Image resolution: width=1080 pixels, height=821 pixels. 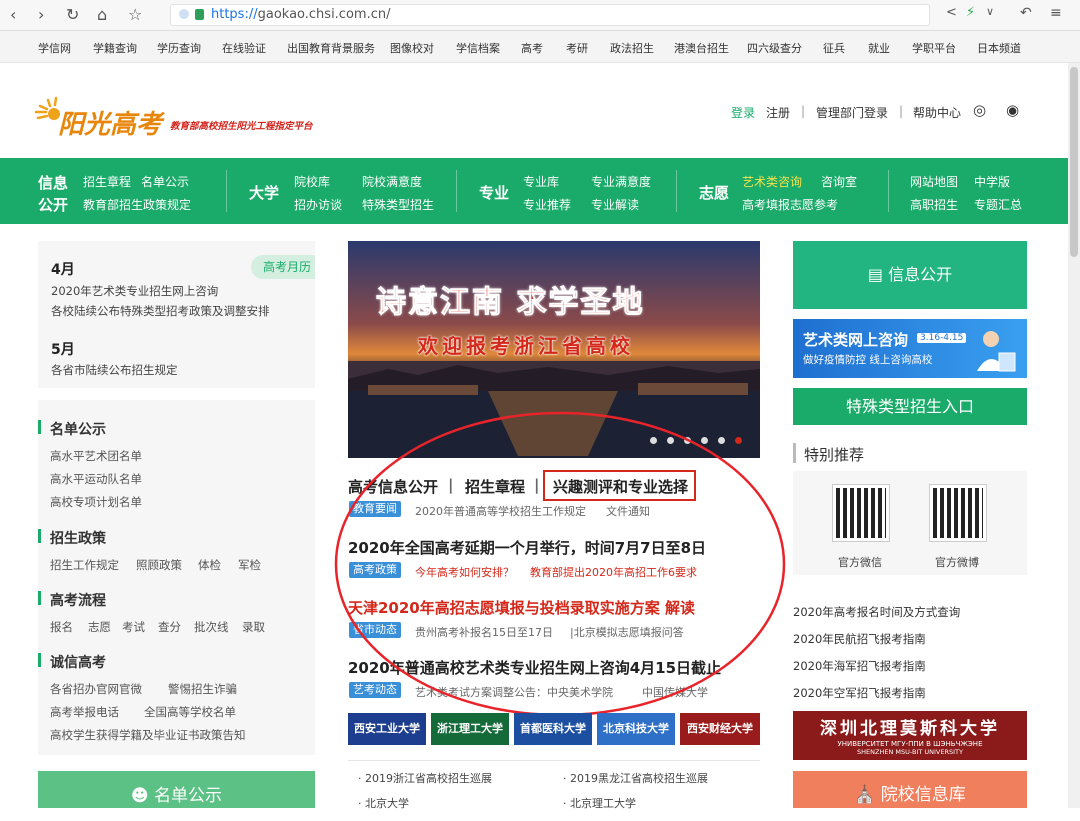 I want to click on chevron-down-icon: ∨, so click(x=990, y=11).